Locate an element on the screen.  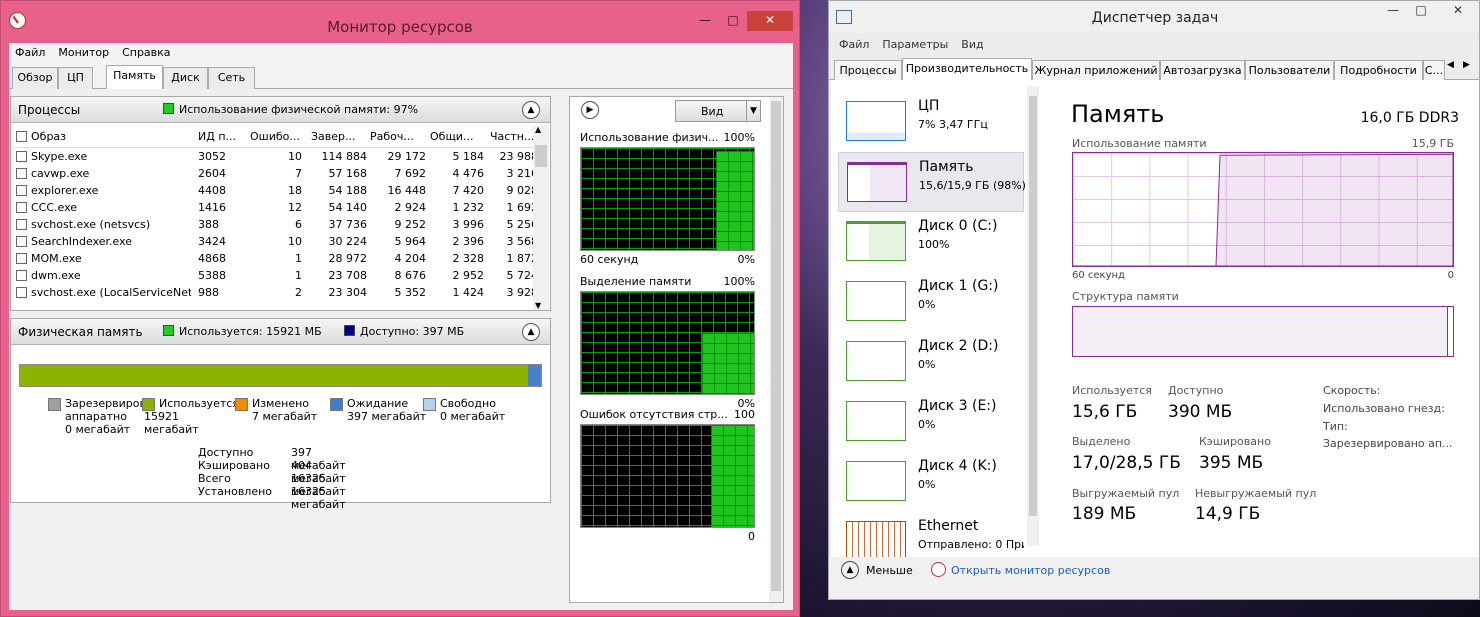
tab-performance: Производительность is located at coordinates (967, 70).